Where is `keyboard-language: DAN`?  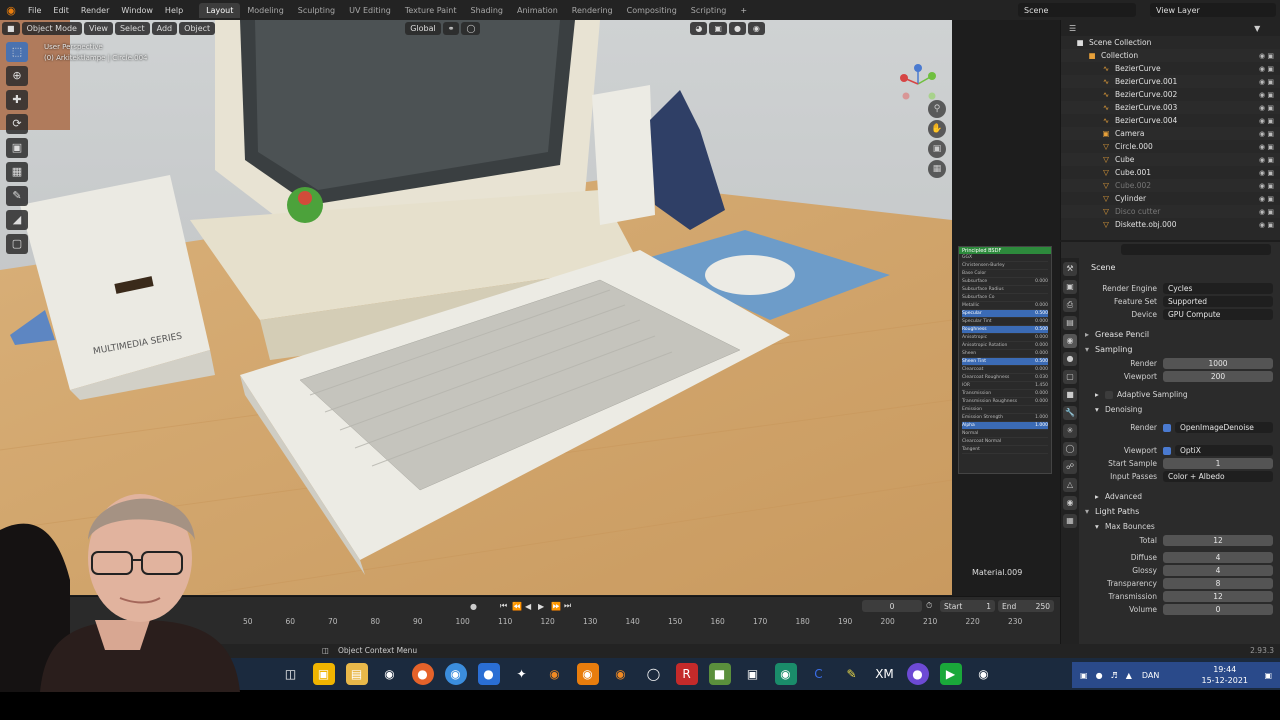
keyboard-language: DAN is located at coordinates (1150, 675).